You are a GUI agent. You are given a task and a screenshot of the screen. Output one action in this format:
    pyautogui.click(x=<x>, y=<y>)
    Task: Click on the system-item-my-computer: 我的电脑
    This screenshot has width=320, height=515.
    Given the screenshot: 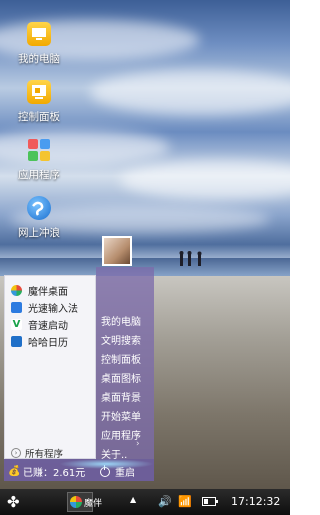 What is the action you would take?
    pyautogui.click(x=121, y=320)
    